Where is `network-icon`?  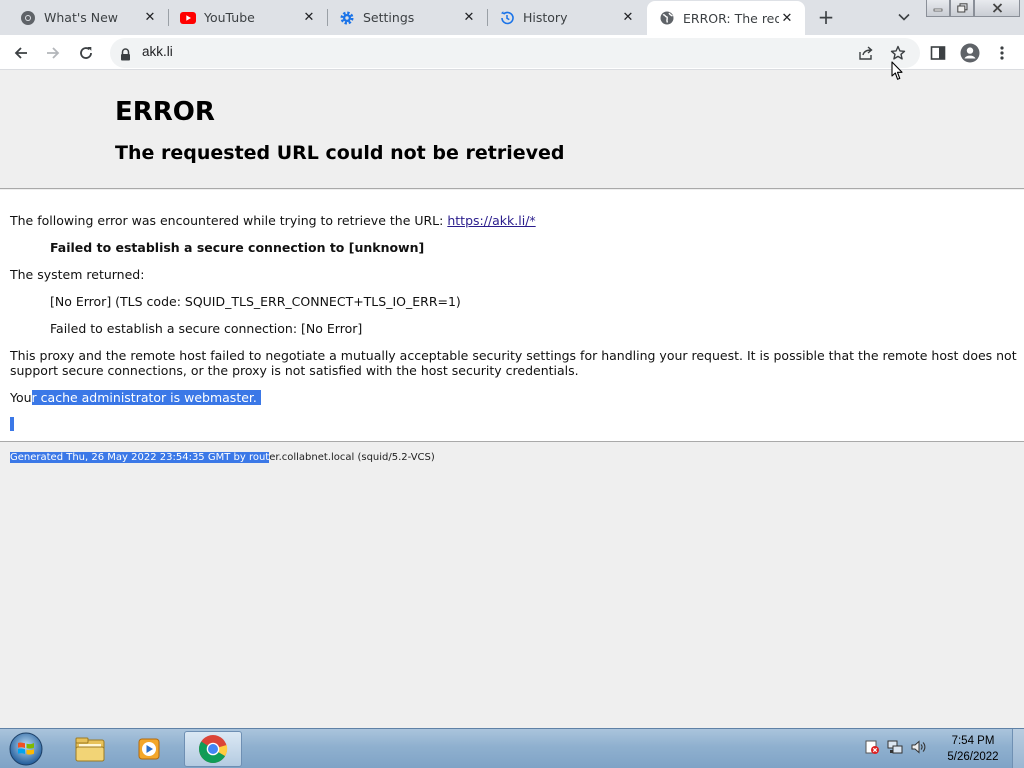
network-icon is located at coordinates (895, 749).